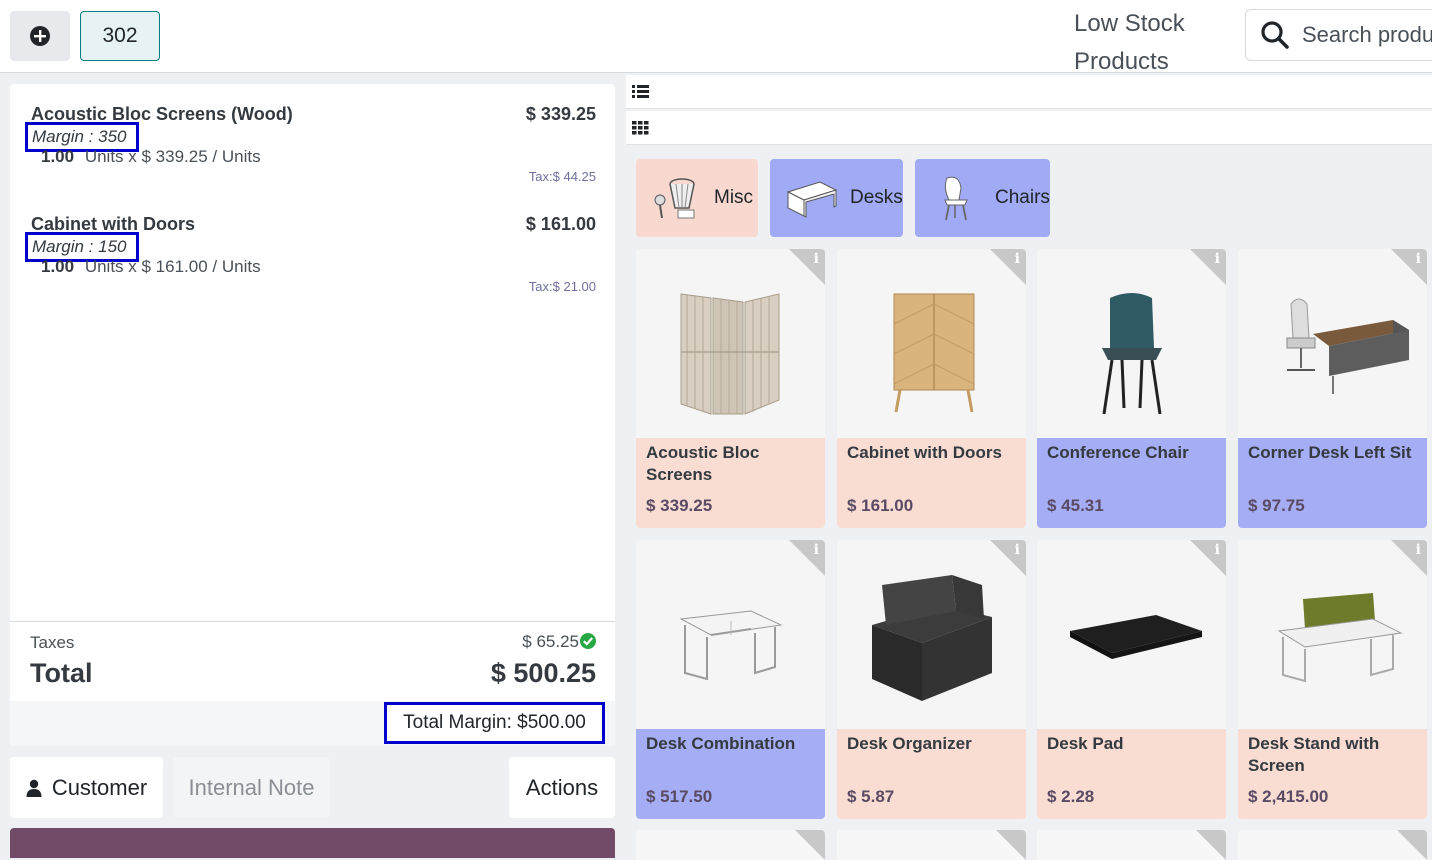  Describe the element at coordinates (562, 176) in the screenshot. I see `order-line-tax: Tax:$ 44.25` at that location.